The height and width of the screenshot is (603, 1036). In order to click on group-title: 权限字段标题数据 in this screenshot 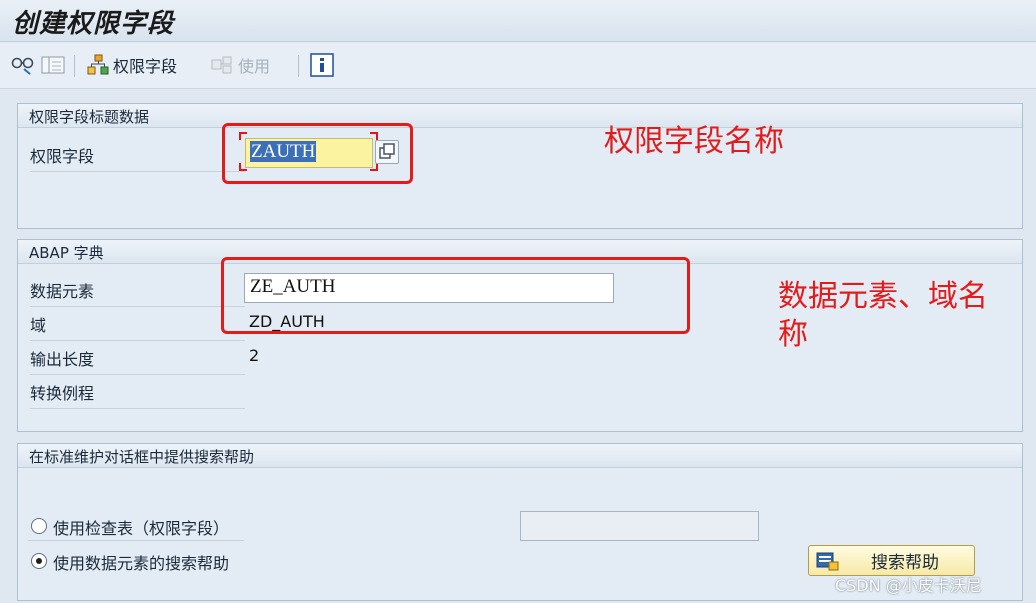, I will do `click(520, 116)`.